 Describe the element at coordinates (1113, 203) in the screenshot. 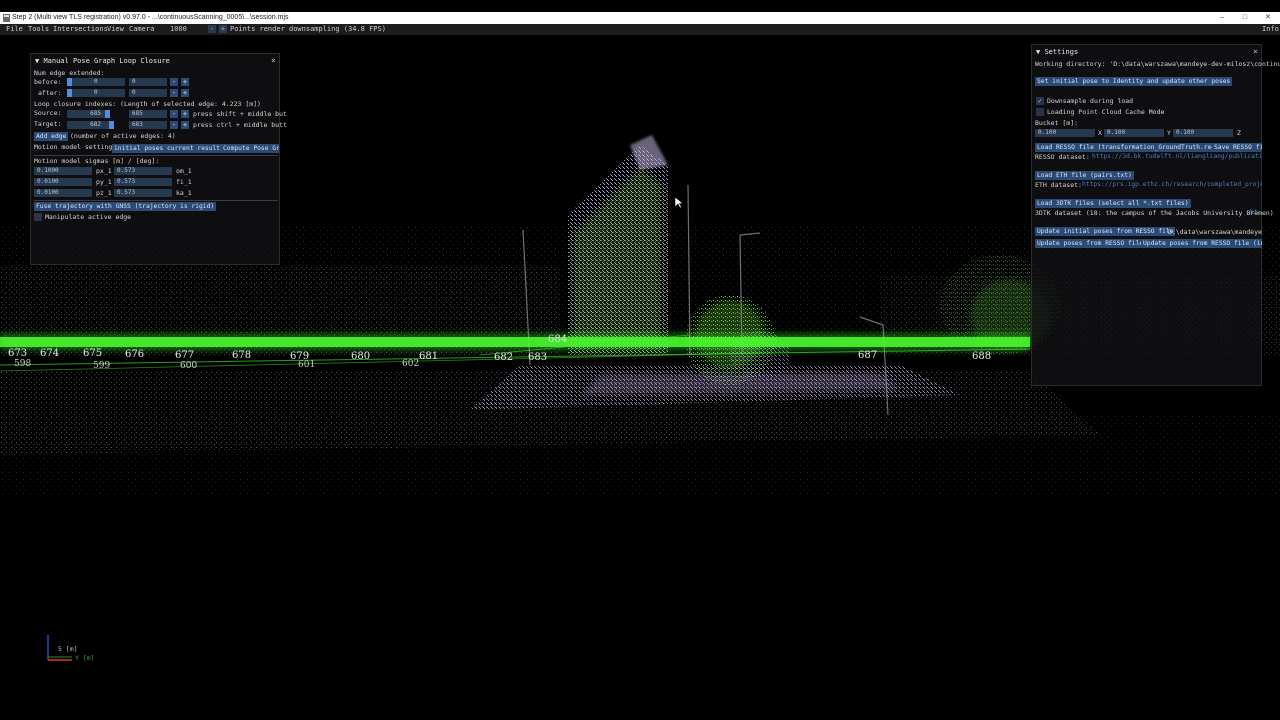

I see `load-3dtk-button: Load 3DTK files (select all *.txt files)` at that location.